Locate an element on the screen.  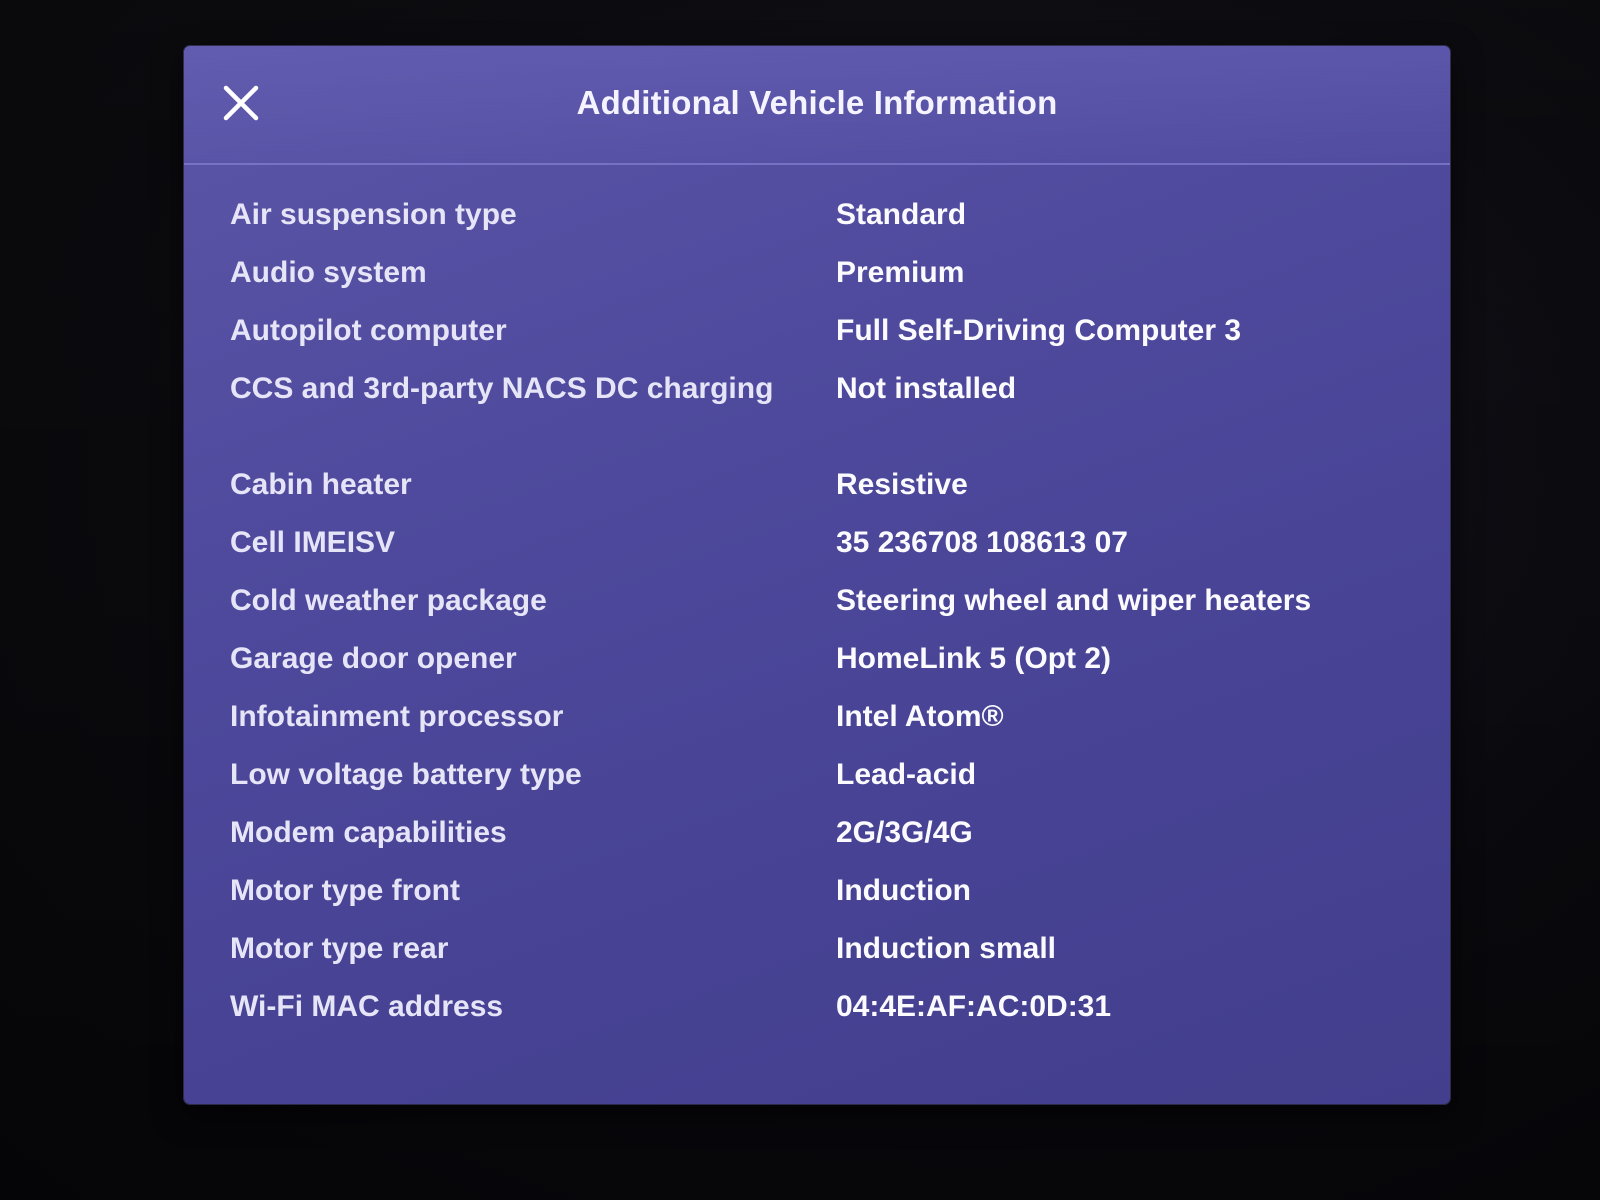
info-row-cabin-heater: Cabin heater Resistive is located at coordinates (820, 495).